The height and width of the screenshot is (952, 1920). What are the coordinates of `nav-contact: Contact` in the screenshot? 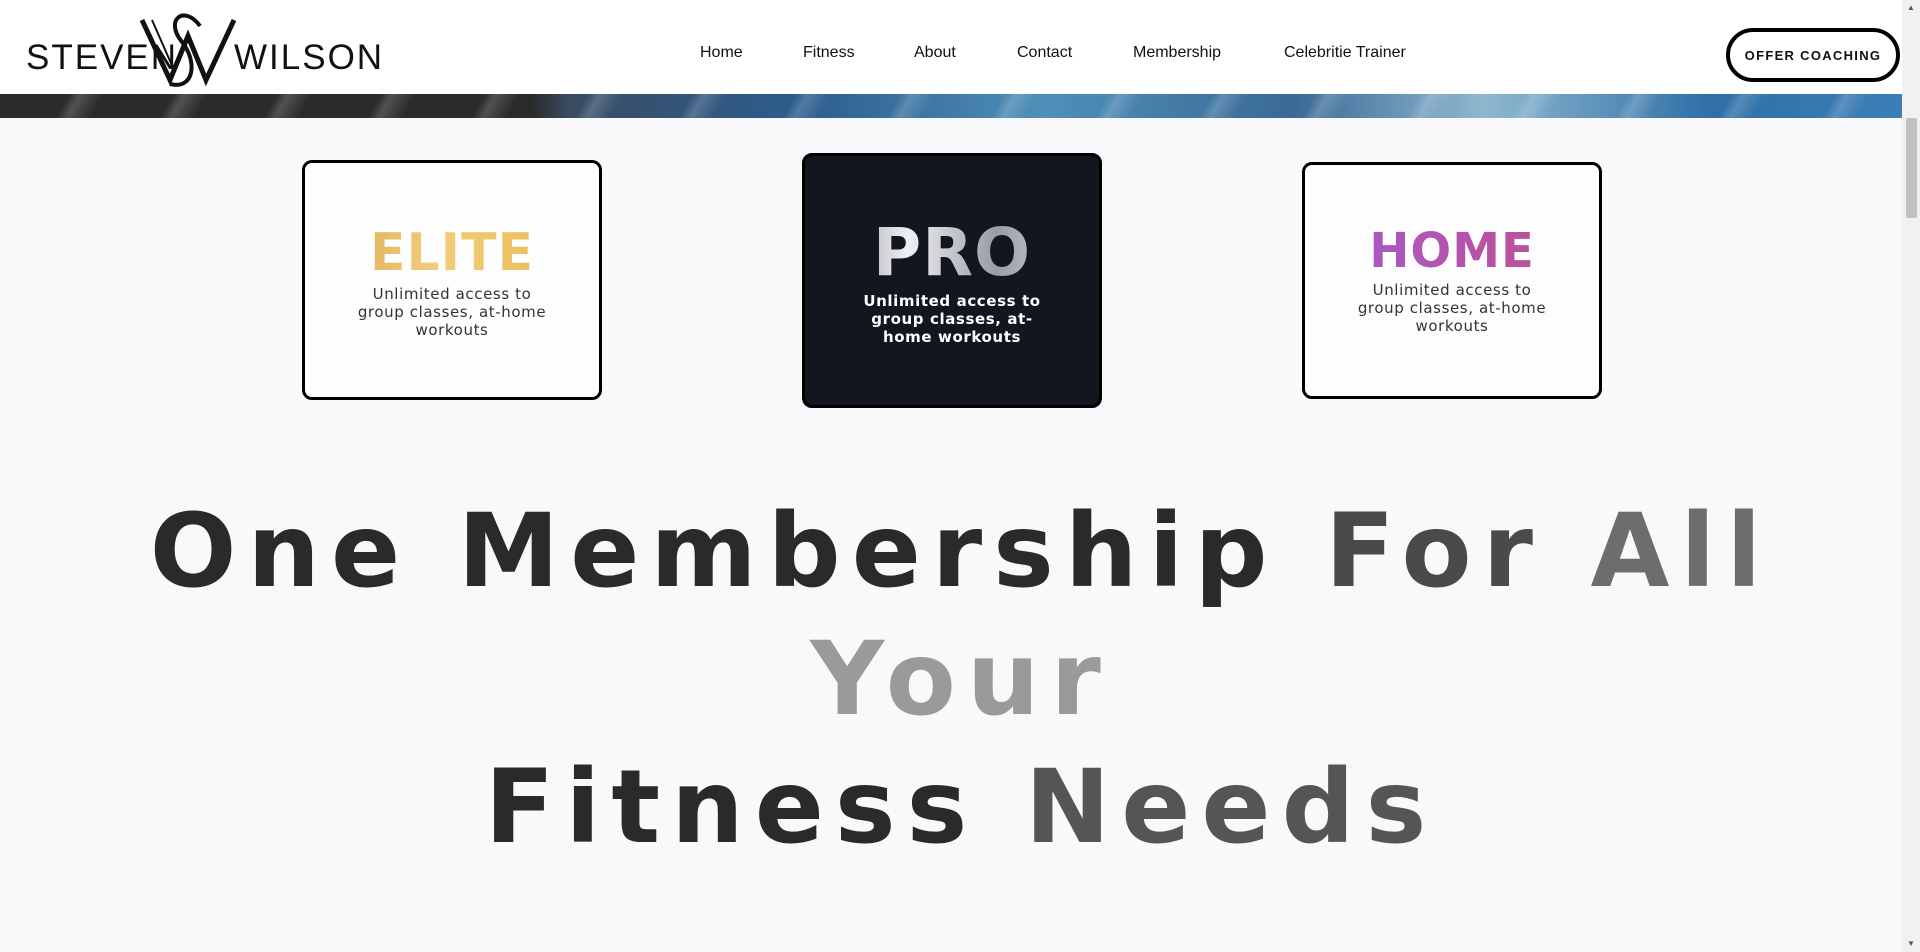 It's located at (1044, 53).